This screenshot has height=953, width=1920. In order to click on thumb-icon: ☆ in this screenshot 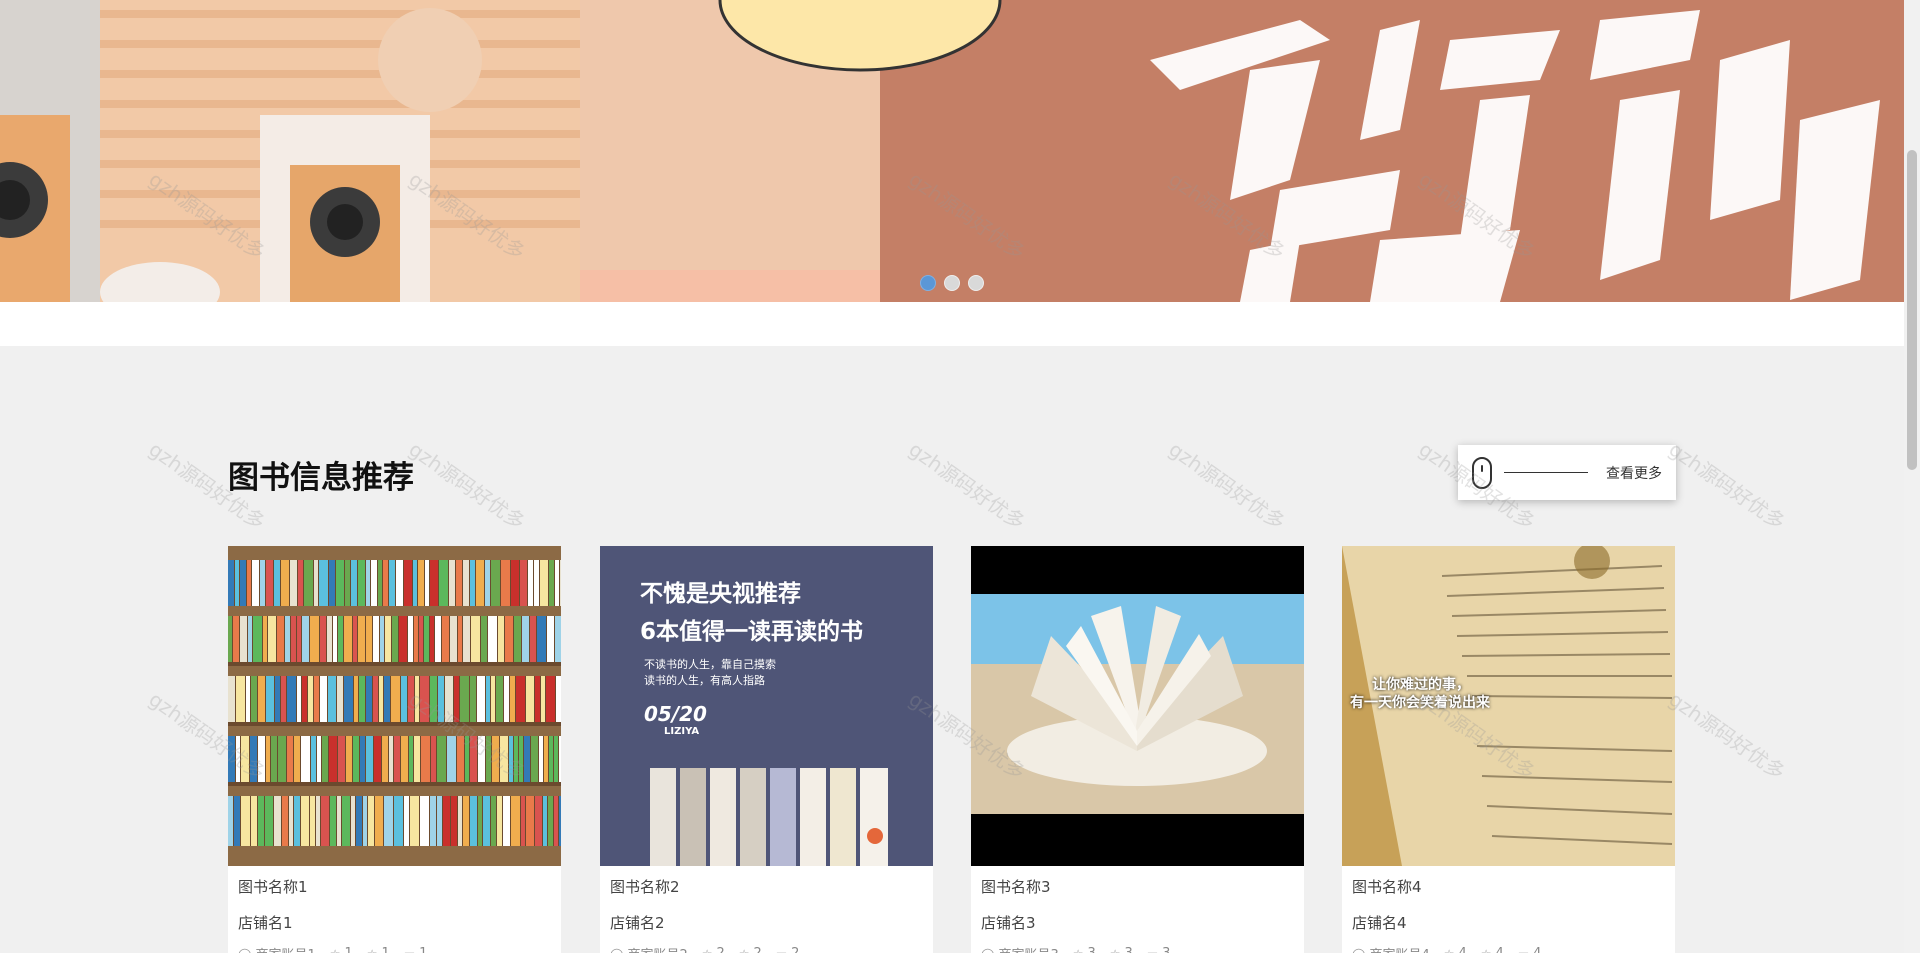, I will do `click(335, 950)`.